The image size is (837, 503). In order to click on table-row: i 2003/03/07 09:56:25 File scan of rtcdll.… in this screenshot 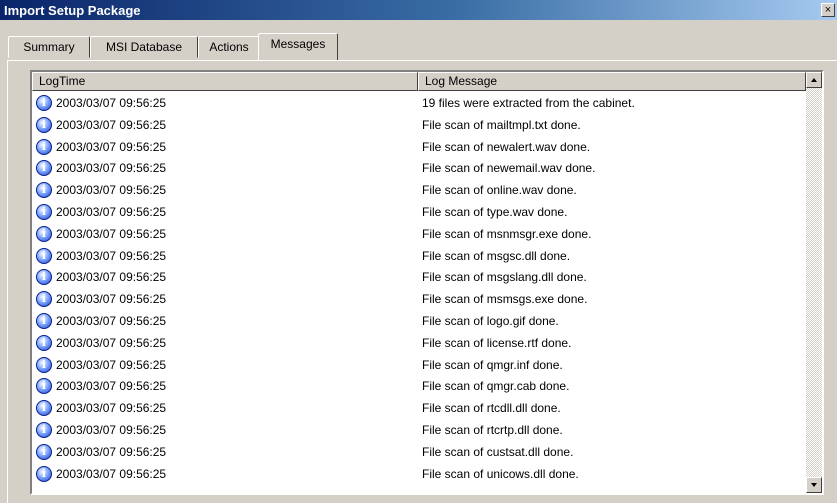, I will do `click(419, 409)`.